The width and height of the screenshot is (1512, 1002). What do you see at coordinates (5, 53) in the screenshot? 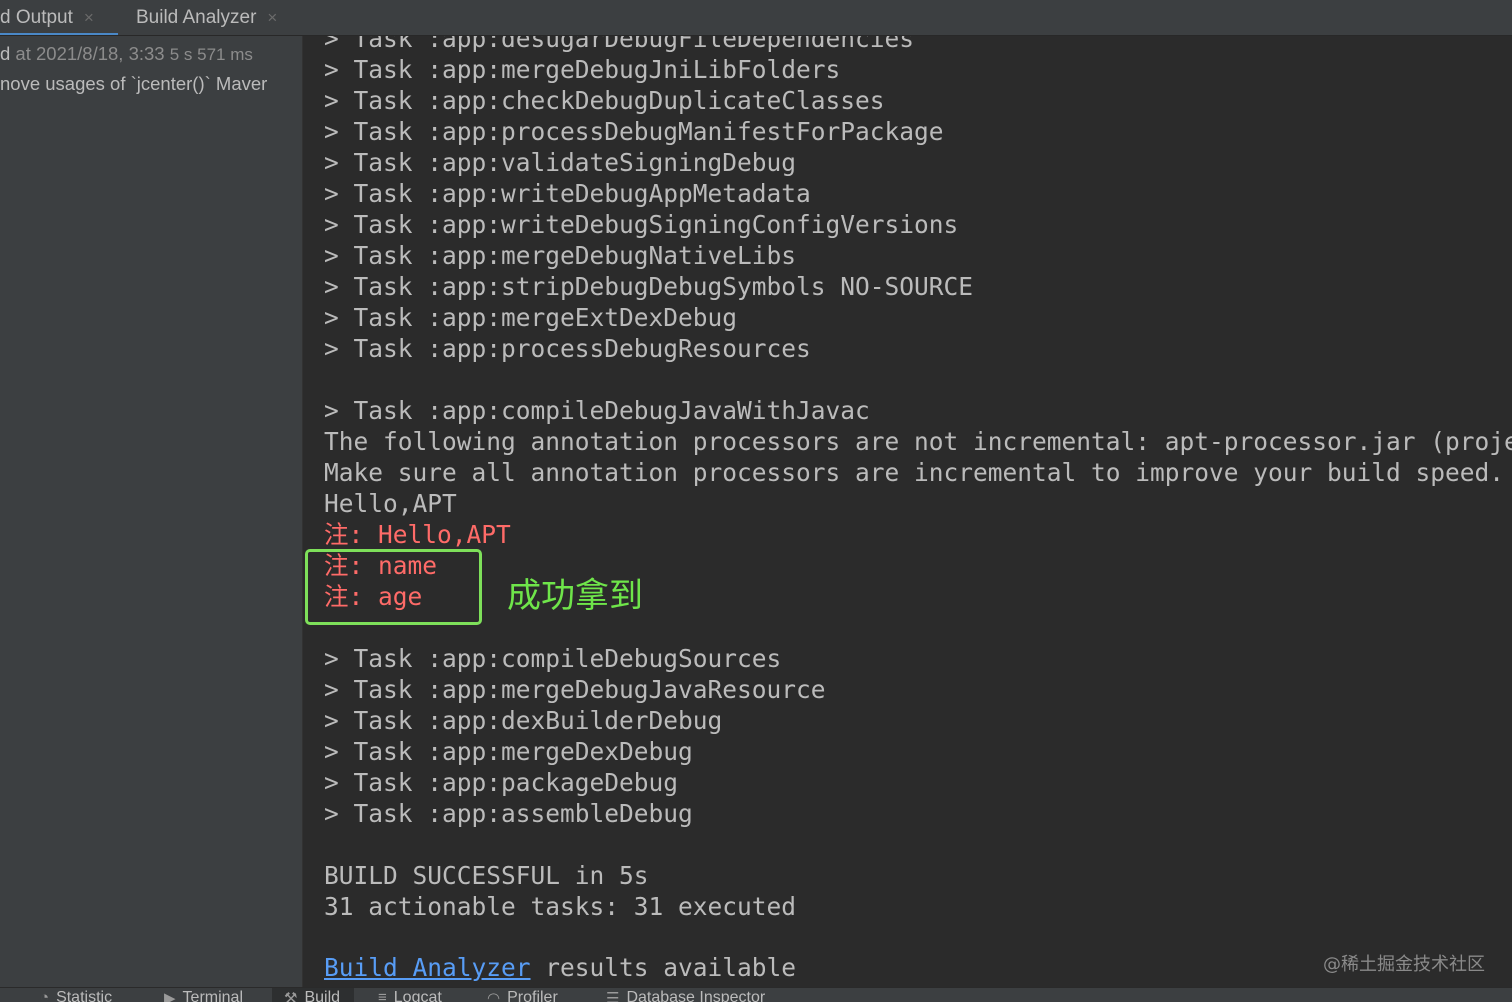
I see `build-status-text: d` at bounding box center [5, 53].